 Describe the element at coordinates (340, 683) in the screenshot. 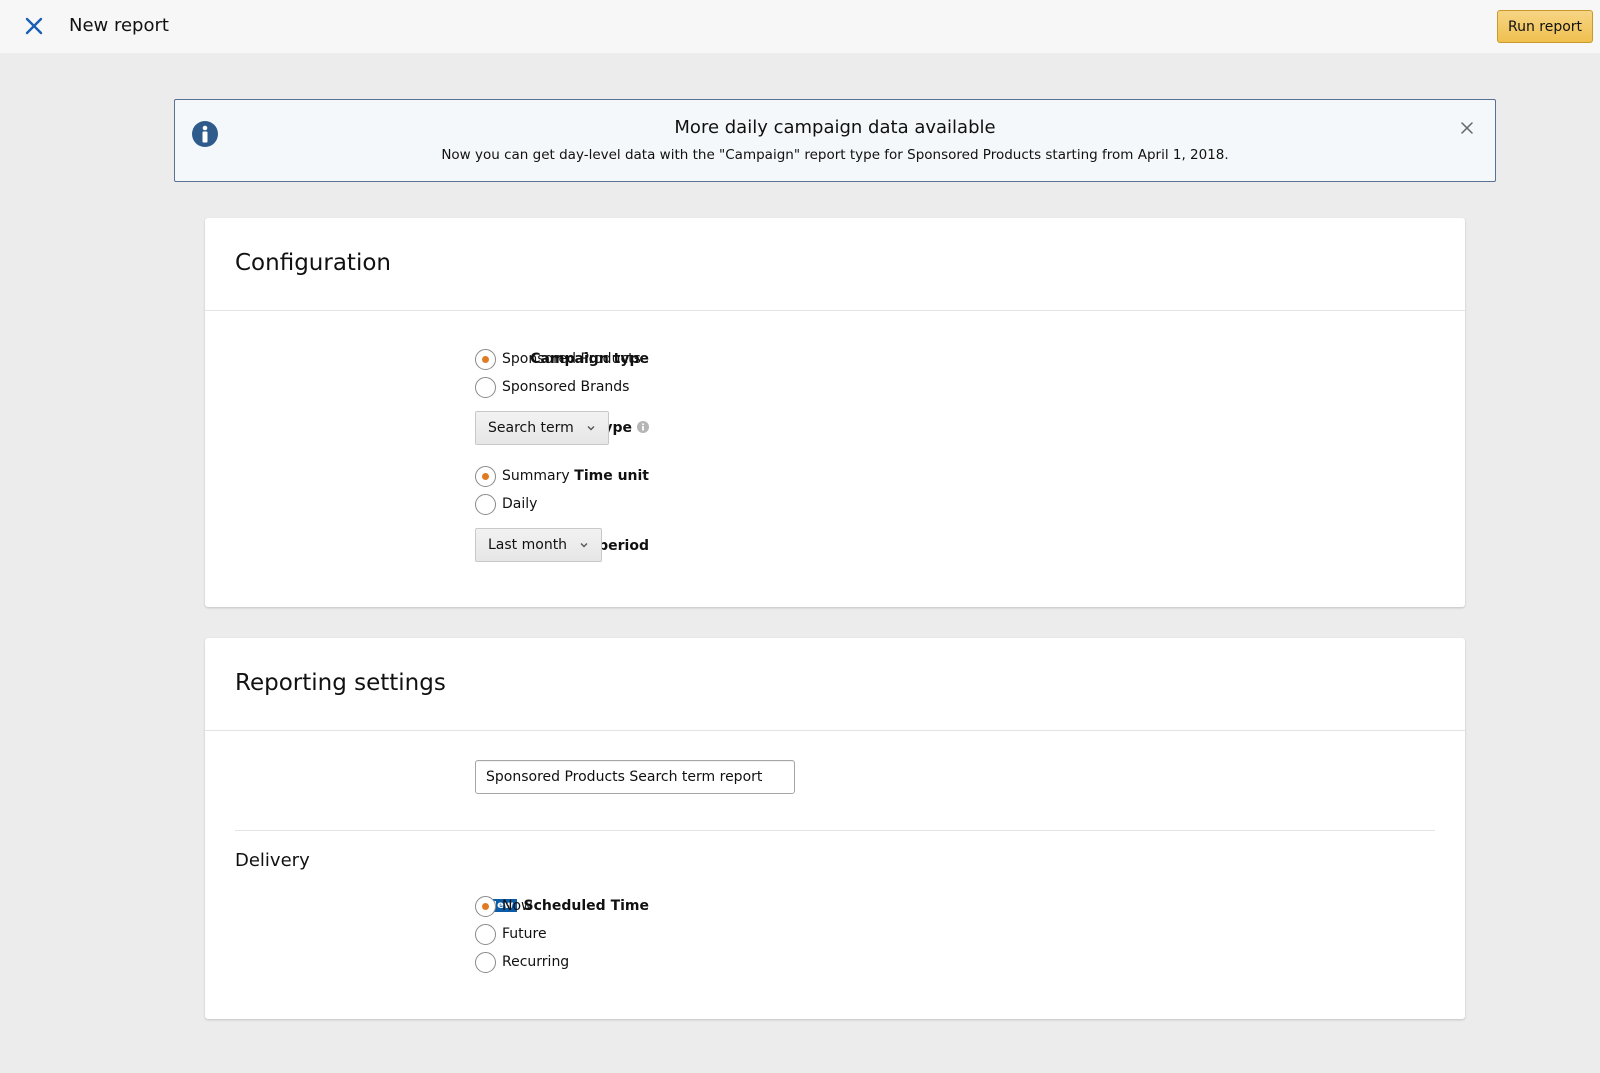

I see `section-title: Reporting settings` at that location.